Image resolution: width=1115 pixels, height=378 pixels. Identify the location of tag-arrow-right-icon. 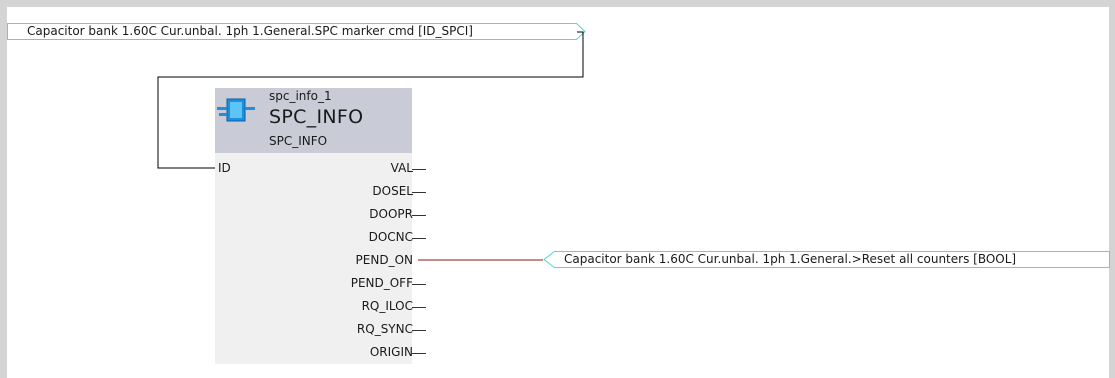
(581, 31).